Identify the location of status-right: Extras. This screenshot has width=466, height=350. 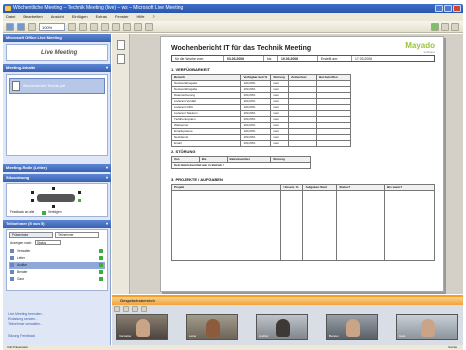
(452, 347).